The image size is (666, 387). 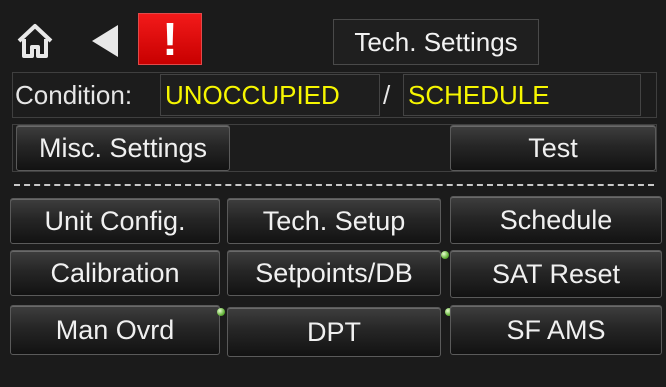 What do you see at coordinates (553, 148) in the screenshot?
I see `test-button: Test` at bounding box center [553, 148].